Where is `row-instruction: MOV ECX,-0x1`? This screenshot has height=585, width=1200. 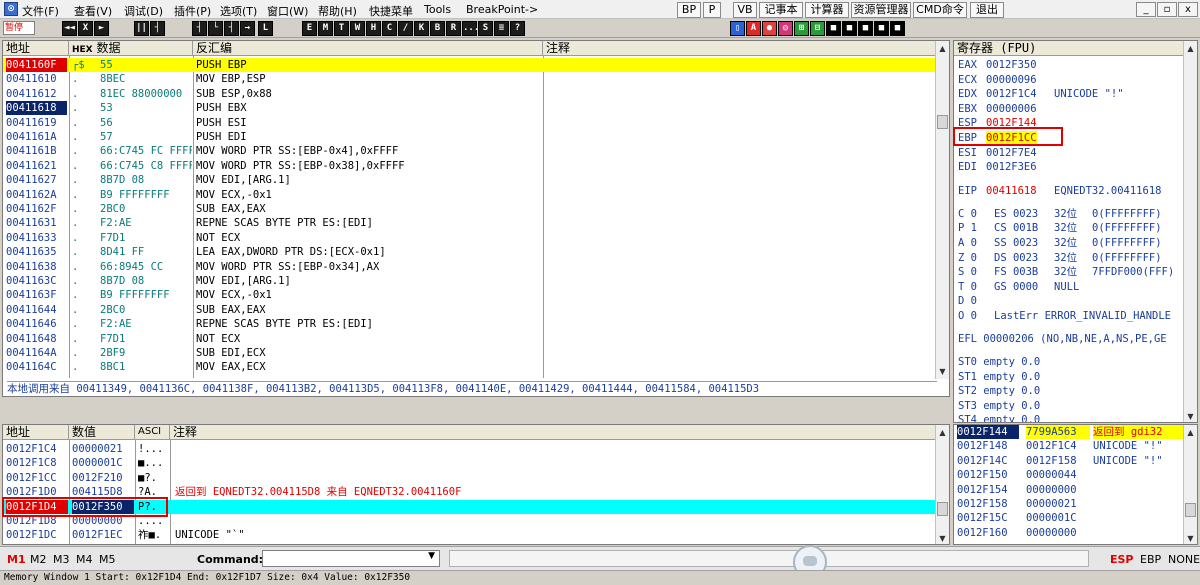 row-instruction: MOV ECX,-0x1 is located at coordinates (368, 195).